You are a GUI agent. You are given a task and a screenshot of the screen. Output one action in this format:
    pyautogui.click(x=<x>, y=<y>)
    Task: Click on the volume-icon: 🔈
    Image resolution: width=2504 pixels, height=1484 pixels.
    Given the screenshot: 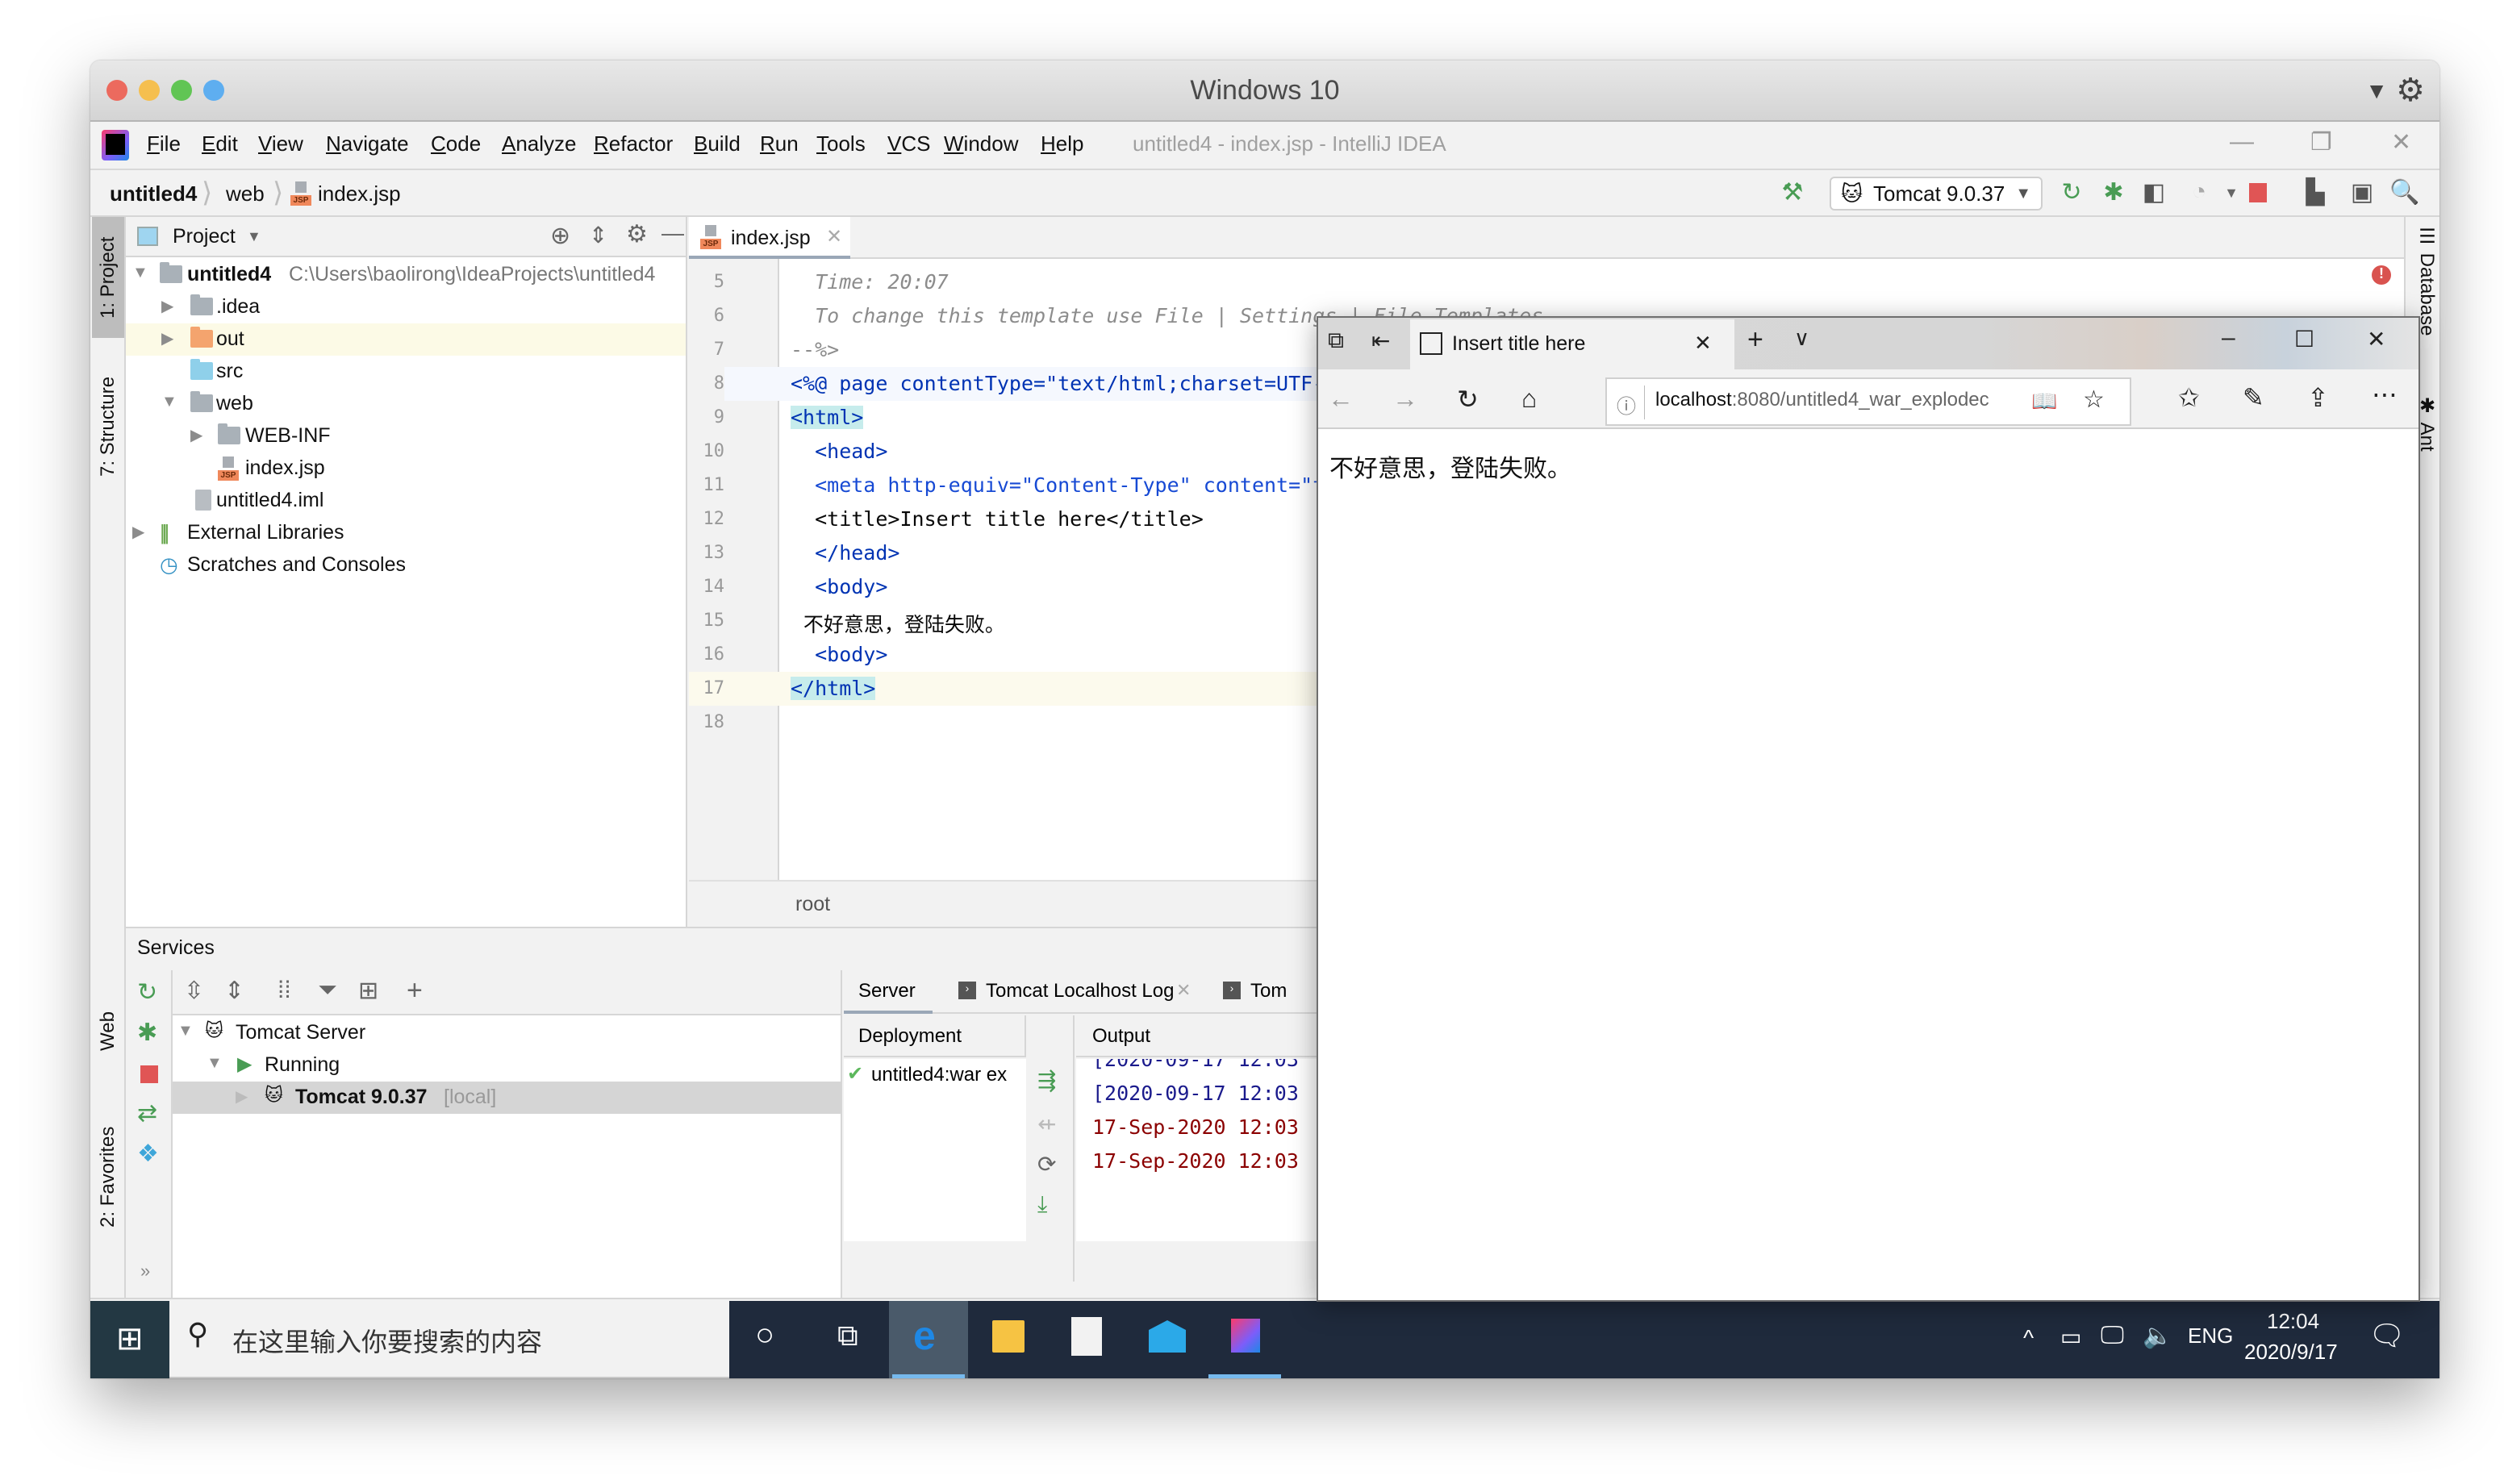 What is the action you would take?
    pyautogui.click(x=2157, y=1336)
    